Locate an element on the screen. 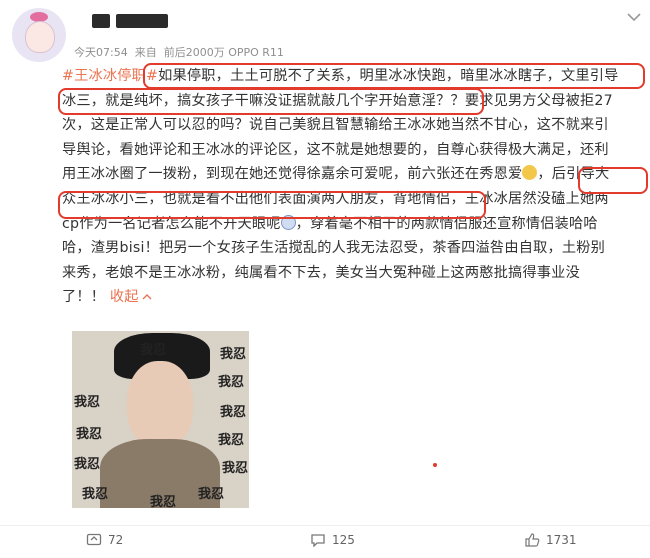 The width and height of the screenshot is (650, 558). eye-emoji-icon is located at coordinates (288, 222).